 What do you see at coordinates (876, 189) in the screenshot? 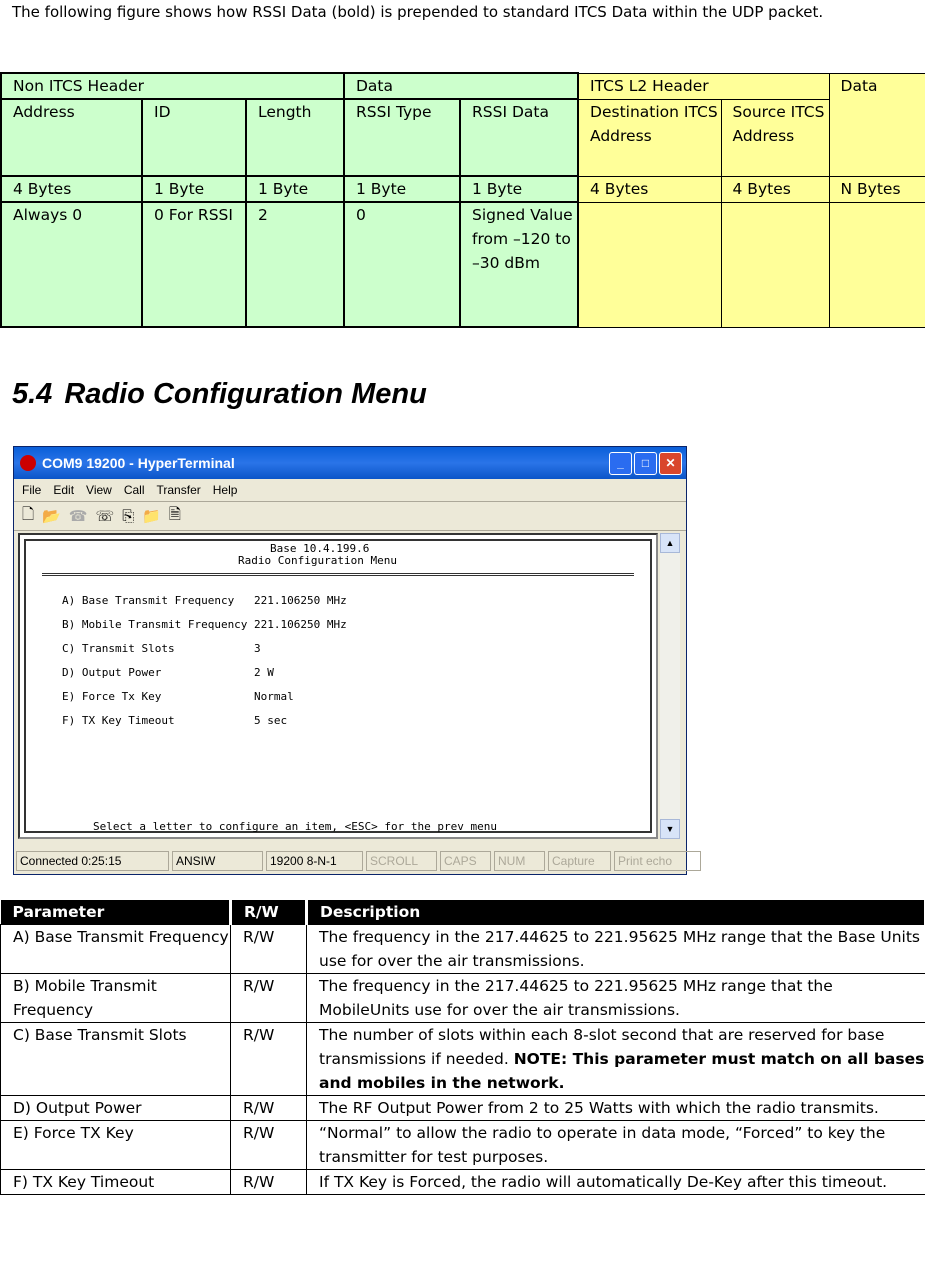
I see `size-cell: N Bytes` at bounding box center [876, 189].